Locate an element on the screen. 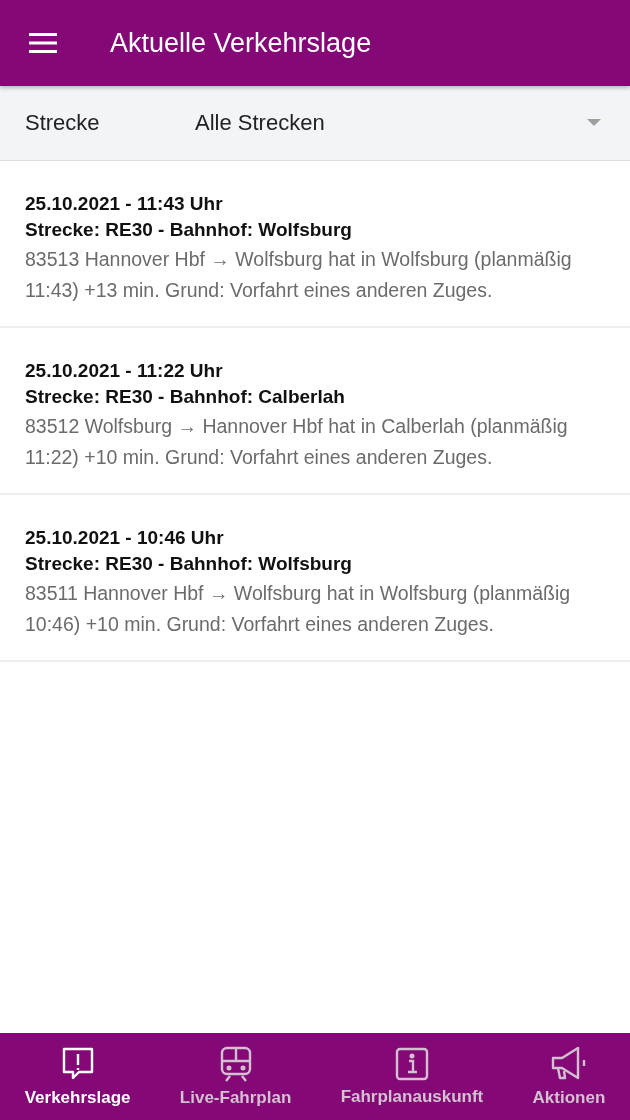  message-time: 25.10.2021 - 10:46 Uhr is located at coordinates (125, 538).